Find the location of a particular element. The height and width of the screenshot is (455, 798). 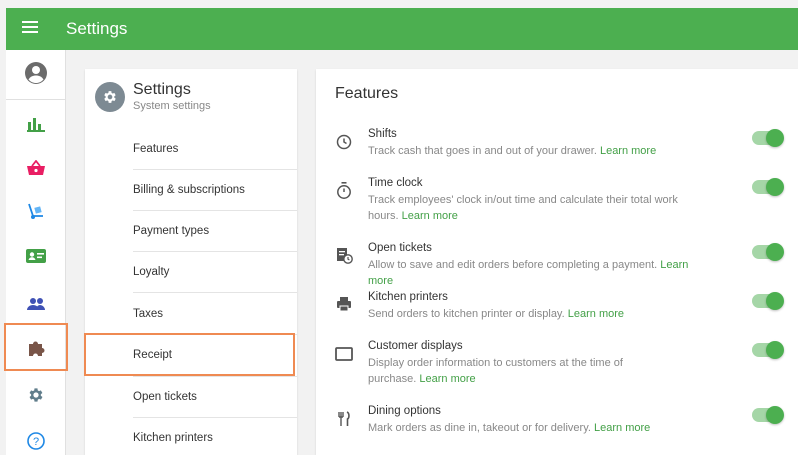

feature-toggle-open-tickets is located at coordinates (768, 252).